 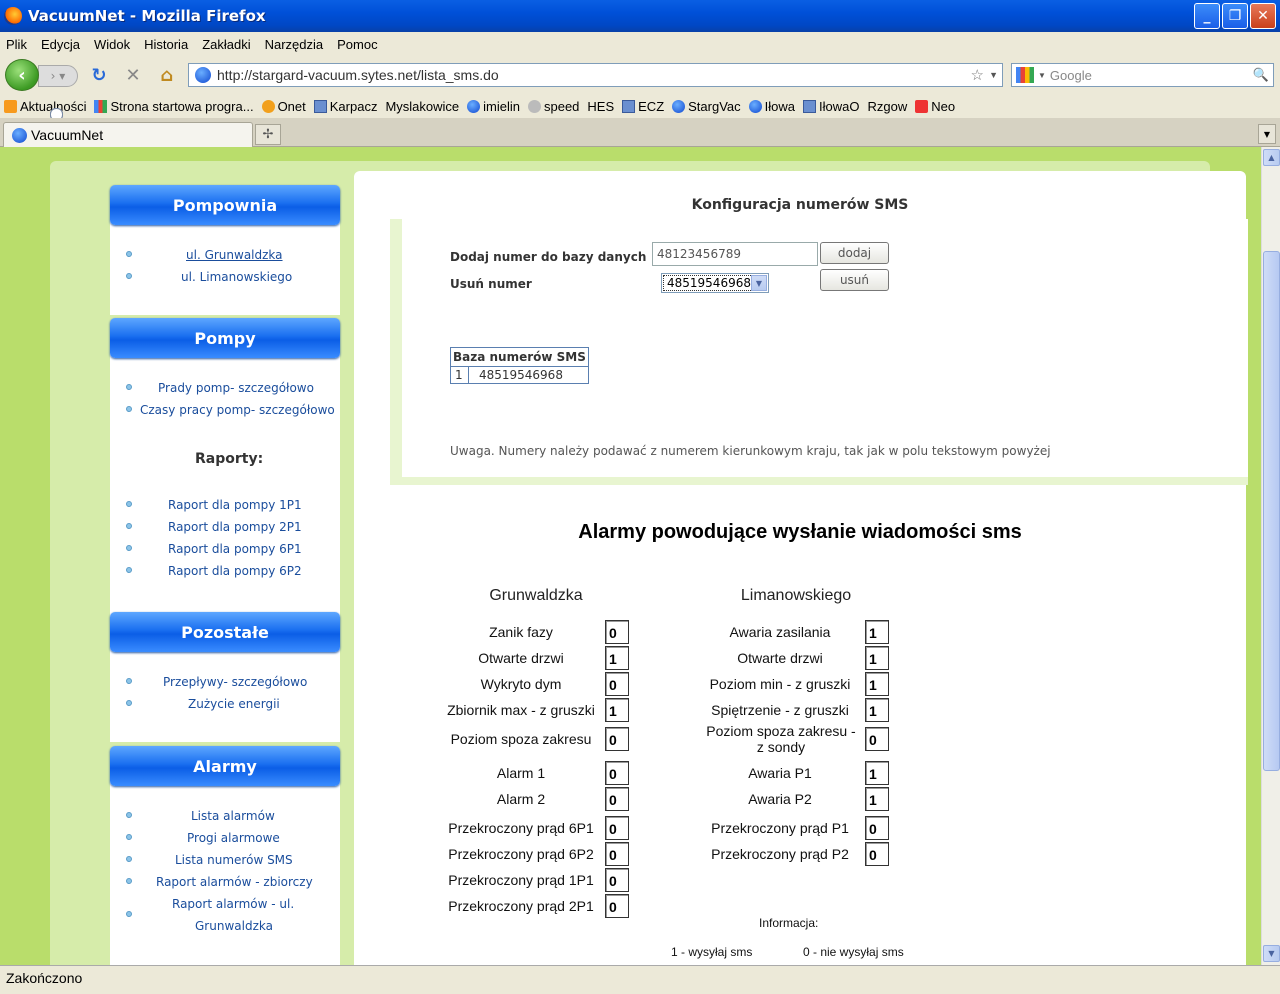 I want to click on add-button: dodaj, so click(x=854, y=253).